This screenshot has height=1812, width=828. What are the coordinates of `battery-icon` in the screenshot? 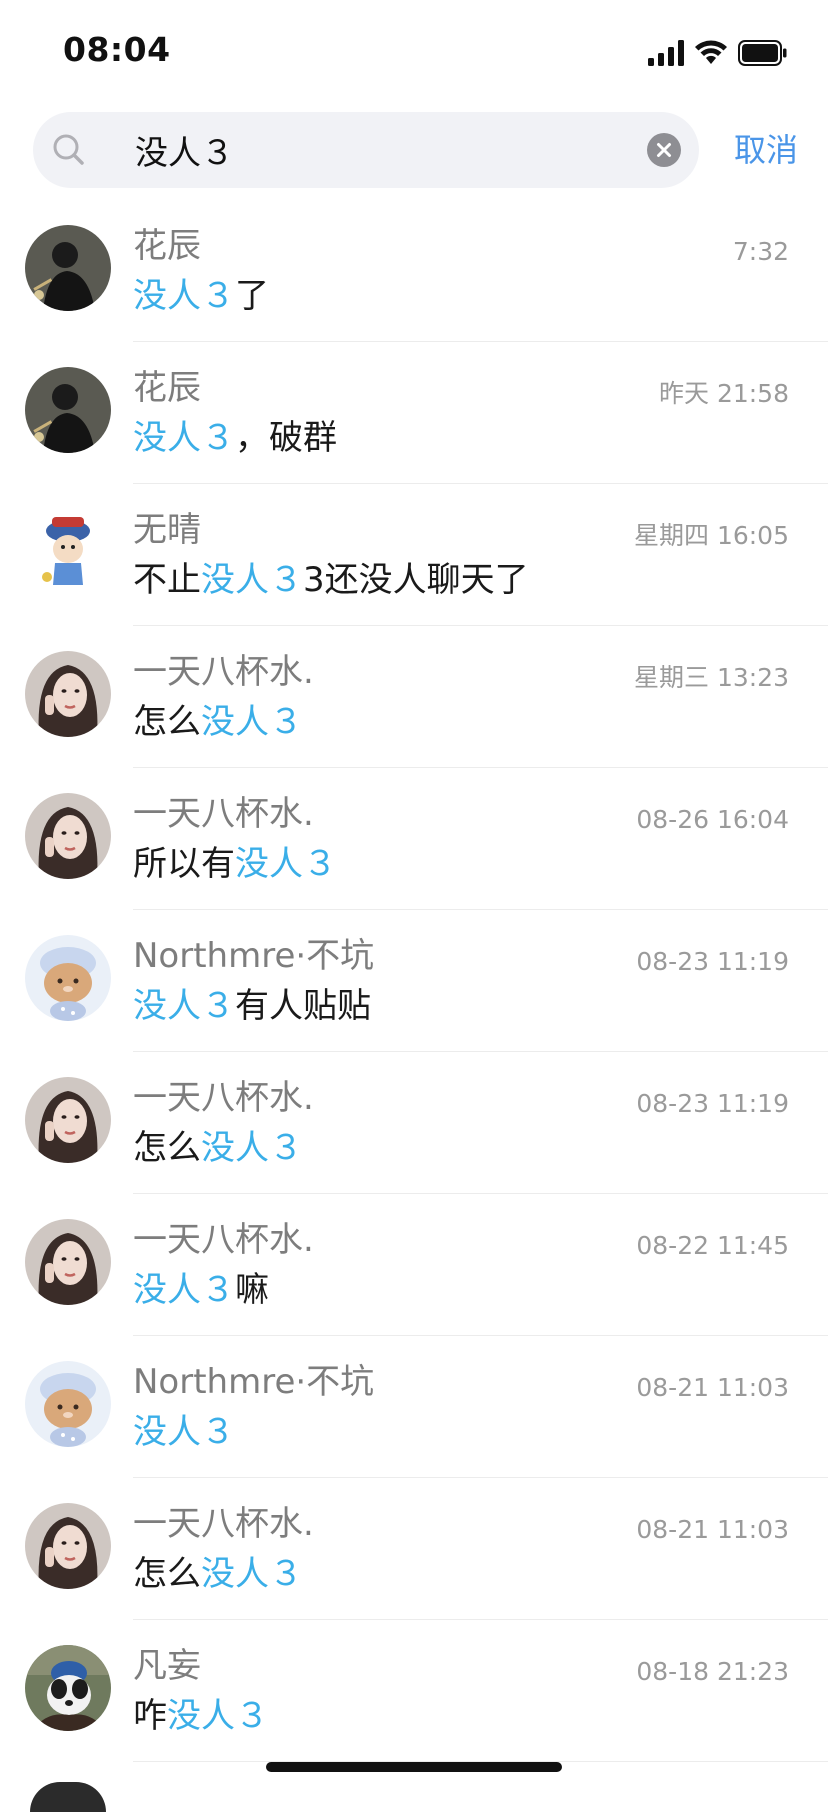 It's located at (763, 53).